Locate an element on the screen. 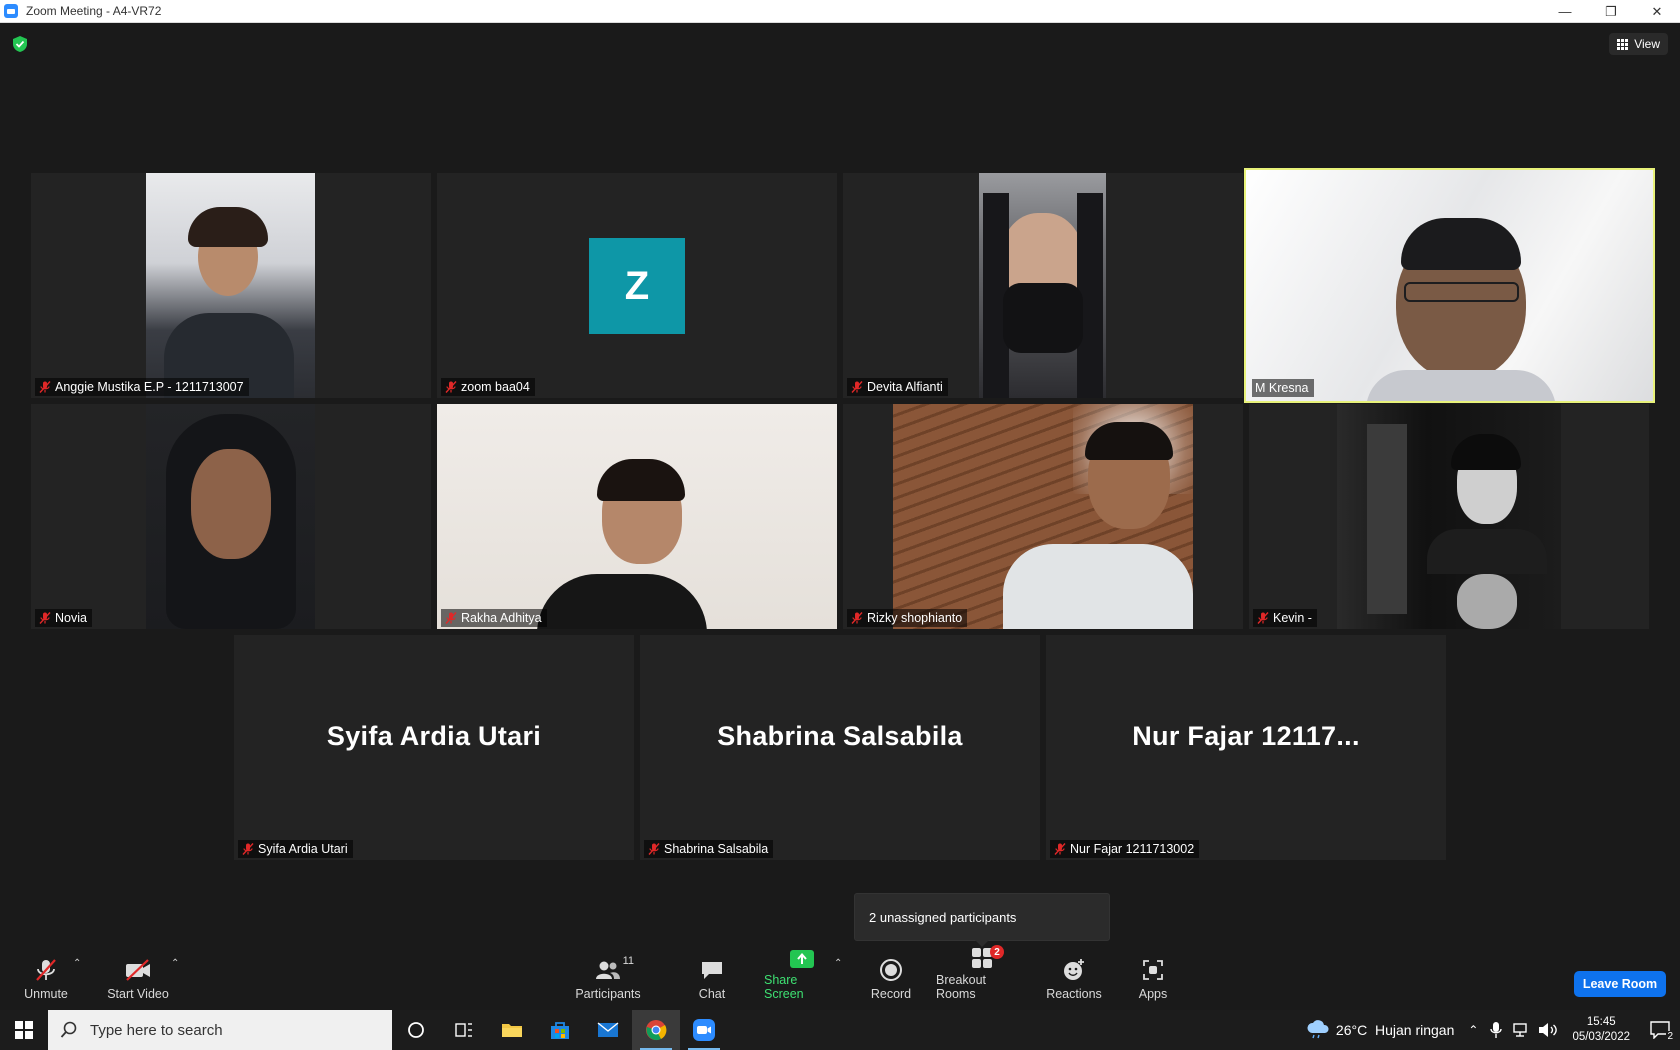  participants-button: 11 Participants is located at coordinates (608, 979).